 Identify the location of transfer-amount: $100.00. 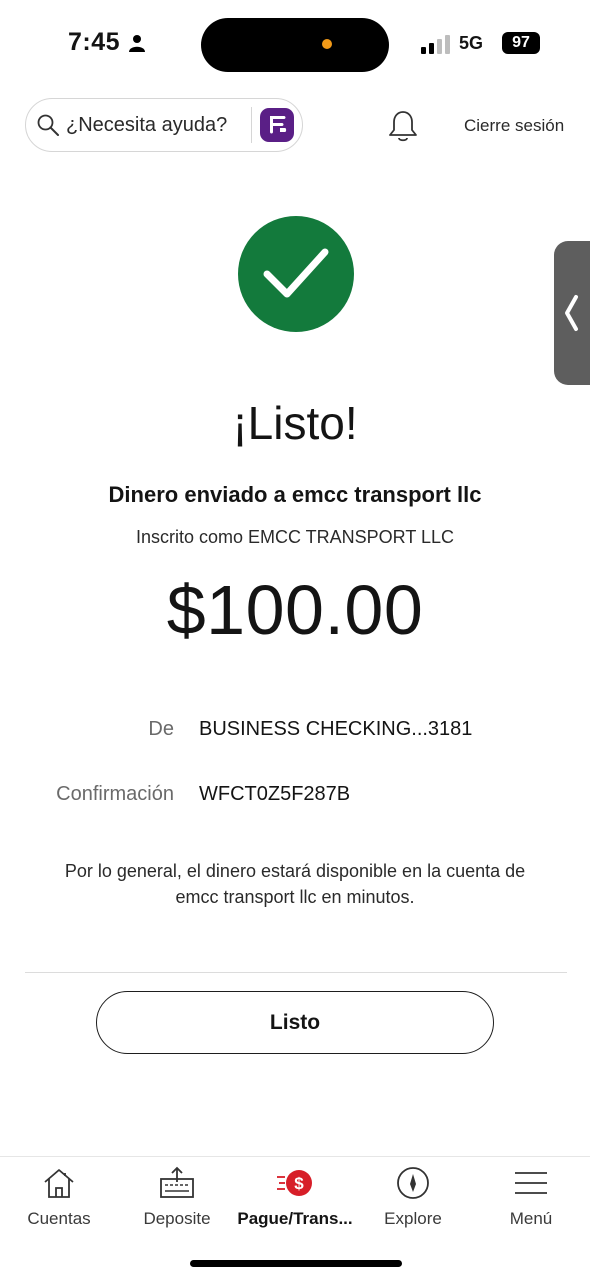
(295, 610).